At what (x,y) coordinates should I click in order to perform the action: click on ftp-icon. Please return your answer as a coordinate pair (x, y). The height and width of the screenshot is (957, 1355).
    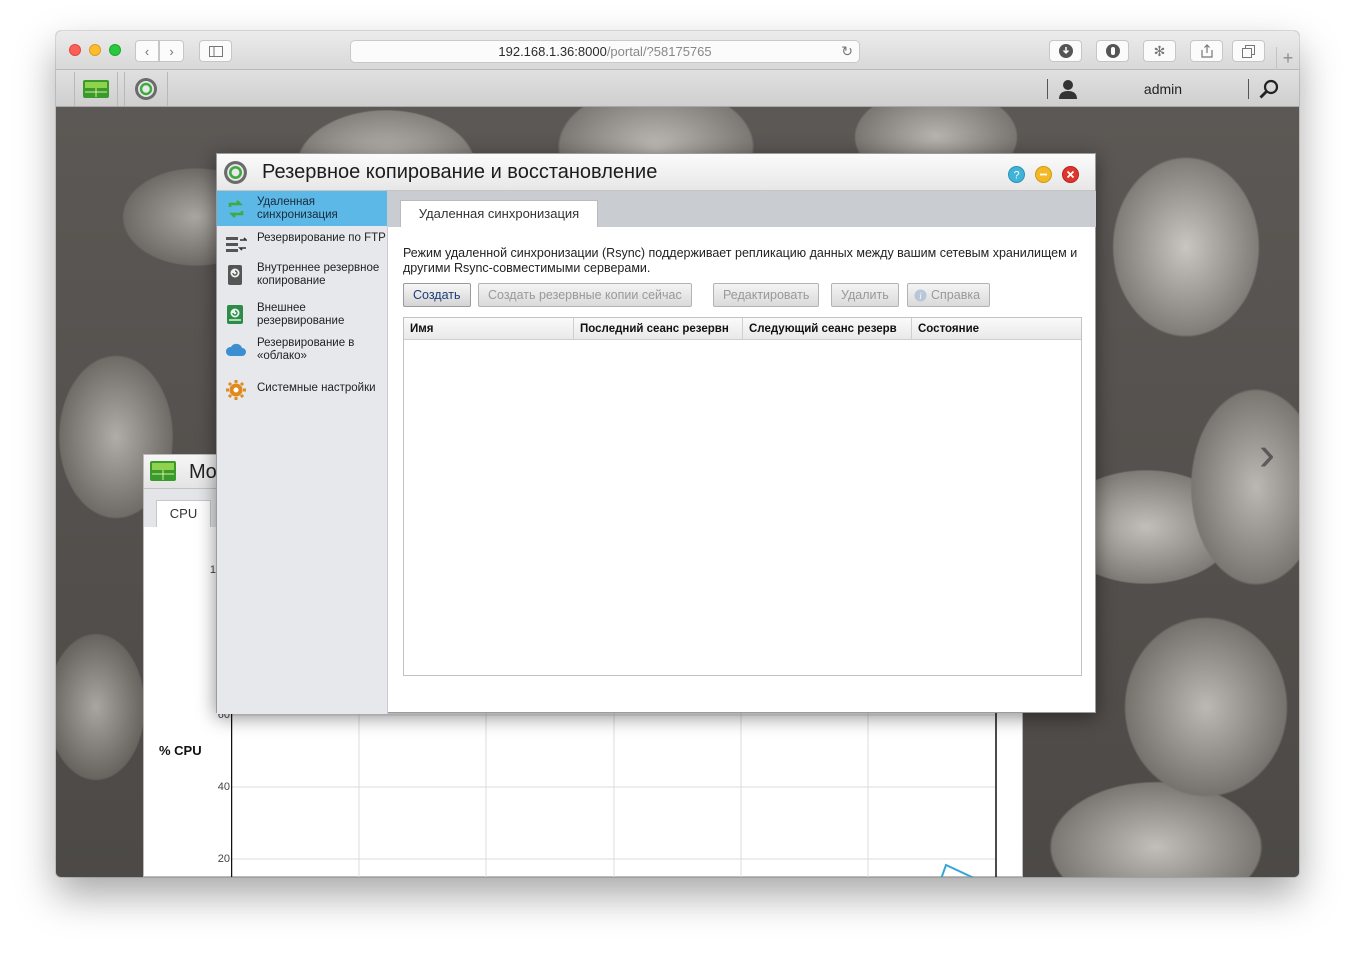
    Looking at the image, I should click on (236, 244).